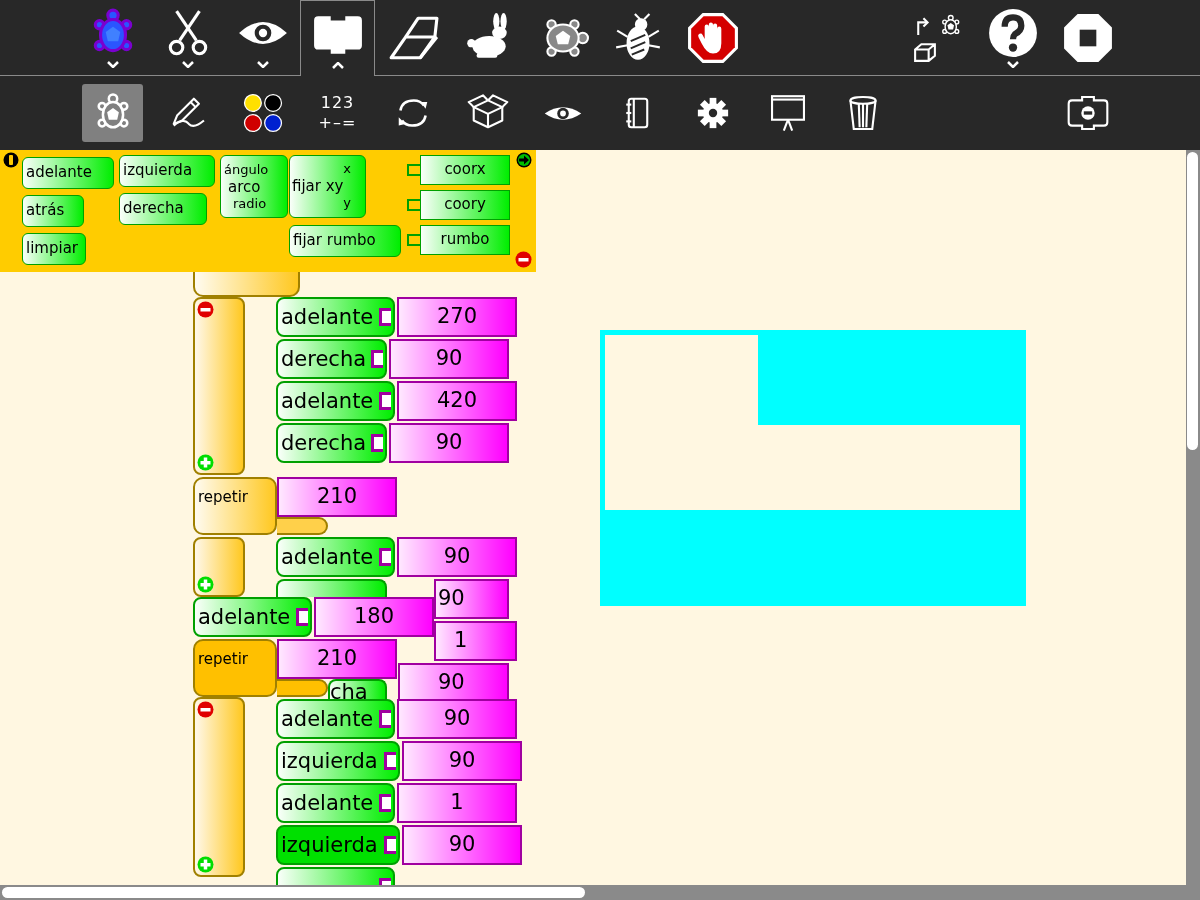  What do you see at coordinates (68, 173) in the screenshot?
I see `palette-block: adelante` at bounding box center [68, 173].